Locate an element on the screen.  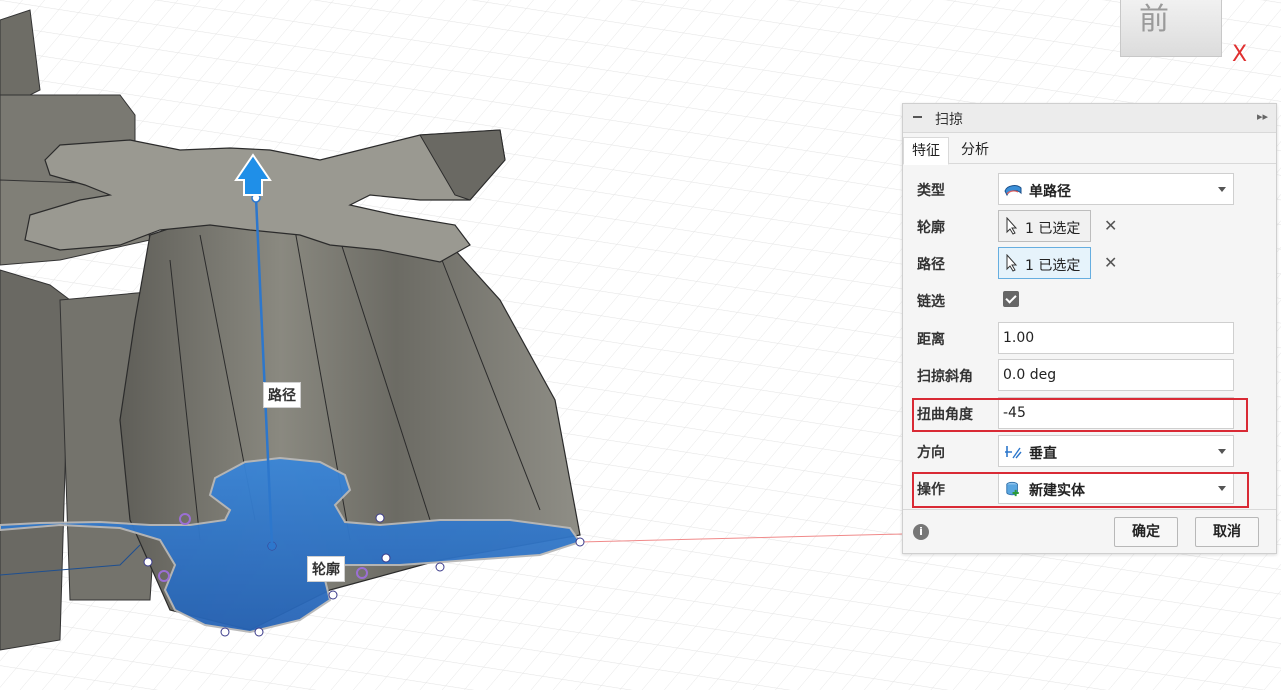
distance-value: 1.00 is located at coordinates (1019, 338).